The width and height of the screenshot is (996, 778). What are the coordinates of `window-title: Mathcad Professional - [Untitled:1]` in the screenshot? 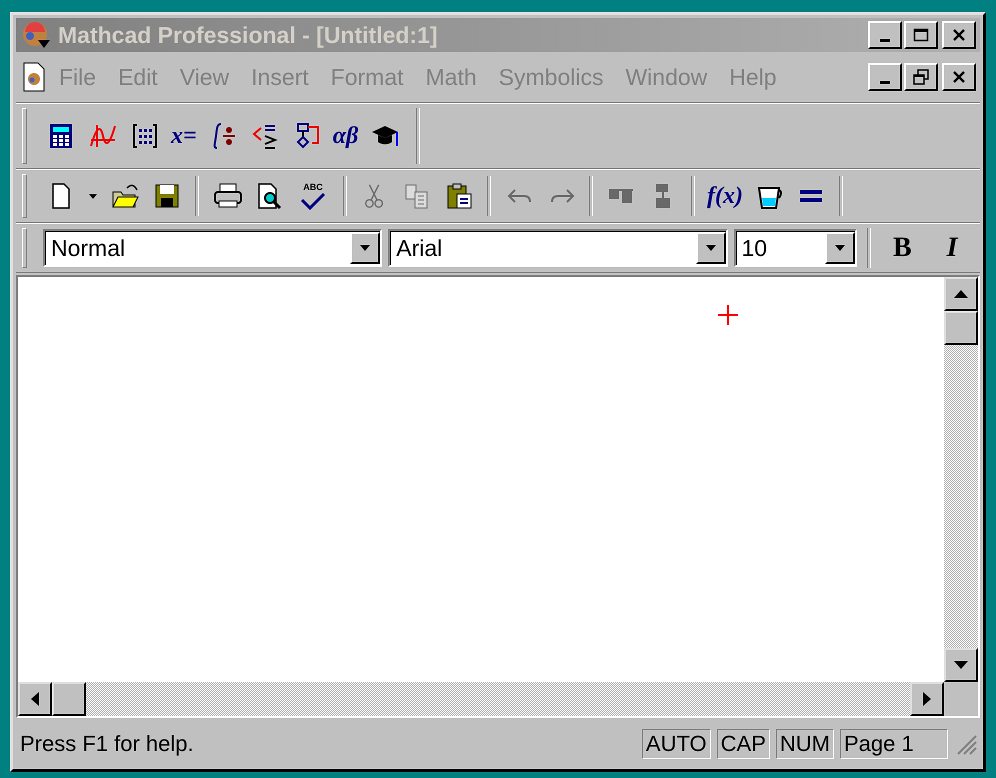 It's located at (248, 35).